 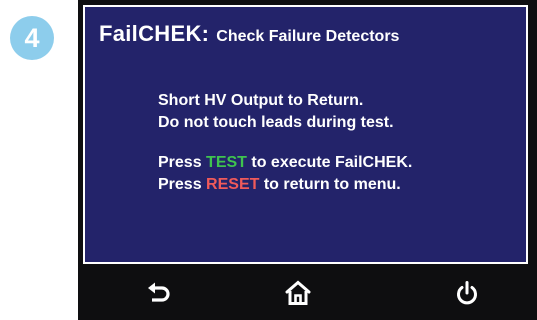 What do you see at coordinates (182, 184) in the screenshot?
I see `line4-prefix: Press` at bounding box center [182, 184].